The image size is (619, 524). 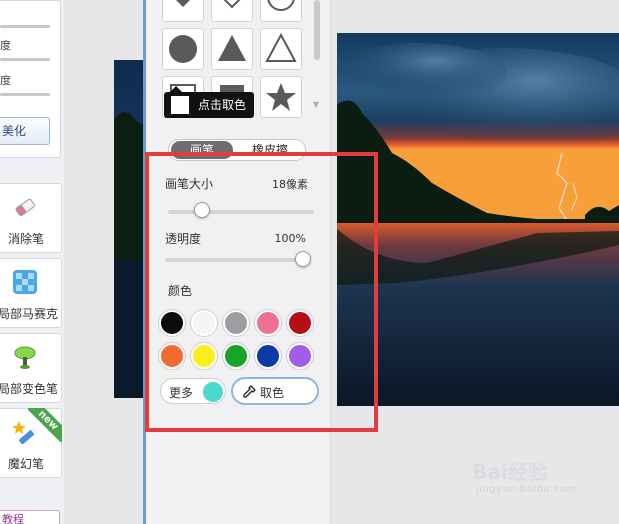 I want to click on color-pen-tool-button: 局部变色笔, so click(x=31, y=368).